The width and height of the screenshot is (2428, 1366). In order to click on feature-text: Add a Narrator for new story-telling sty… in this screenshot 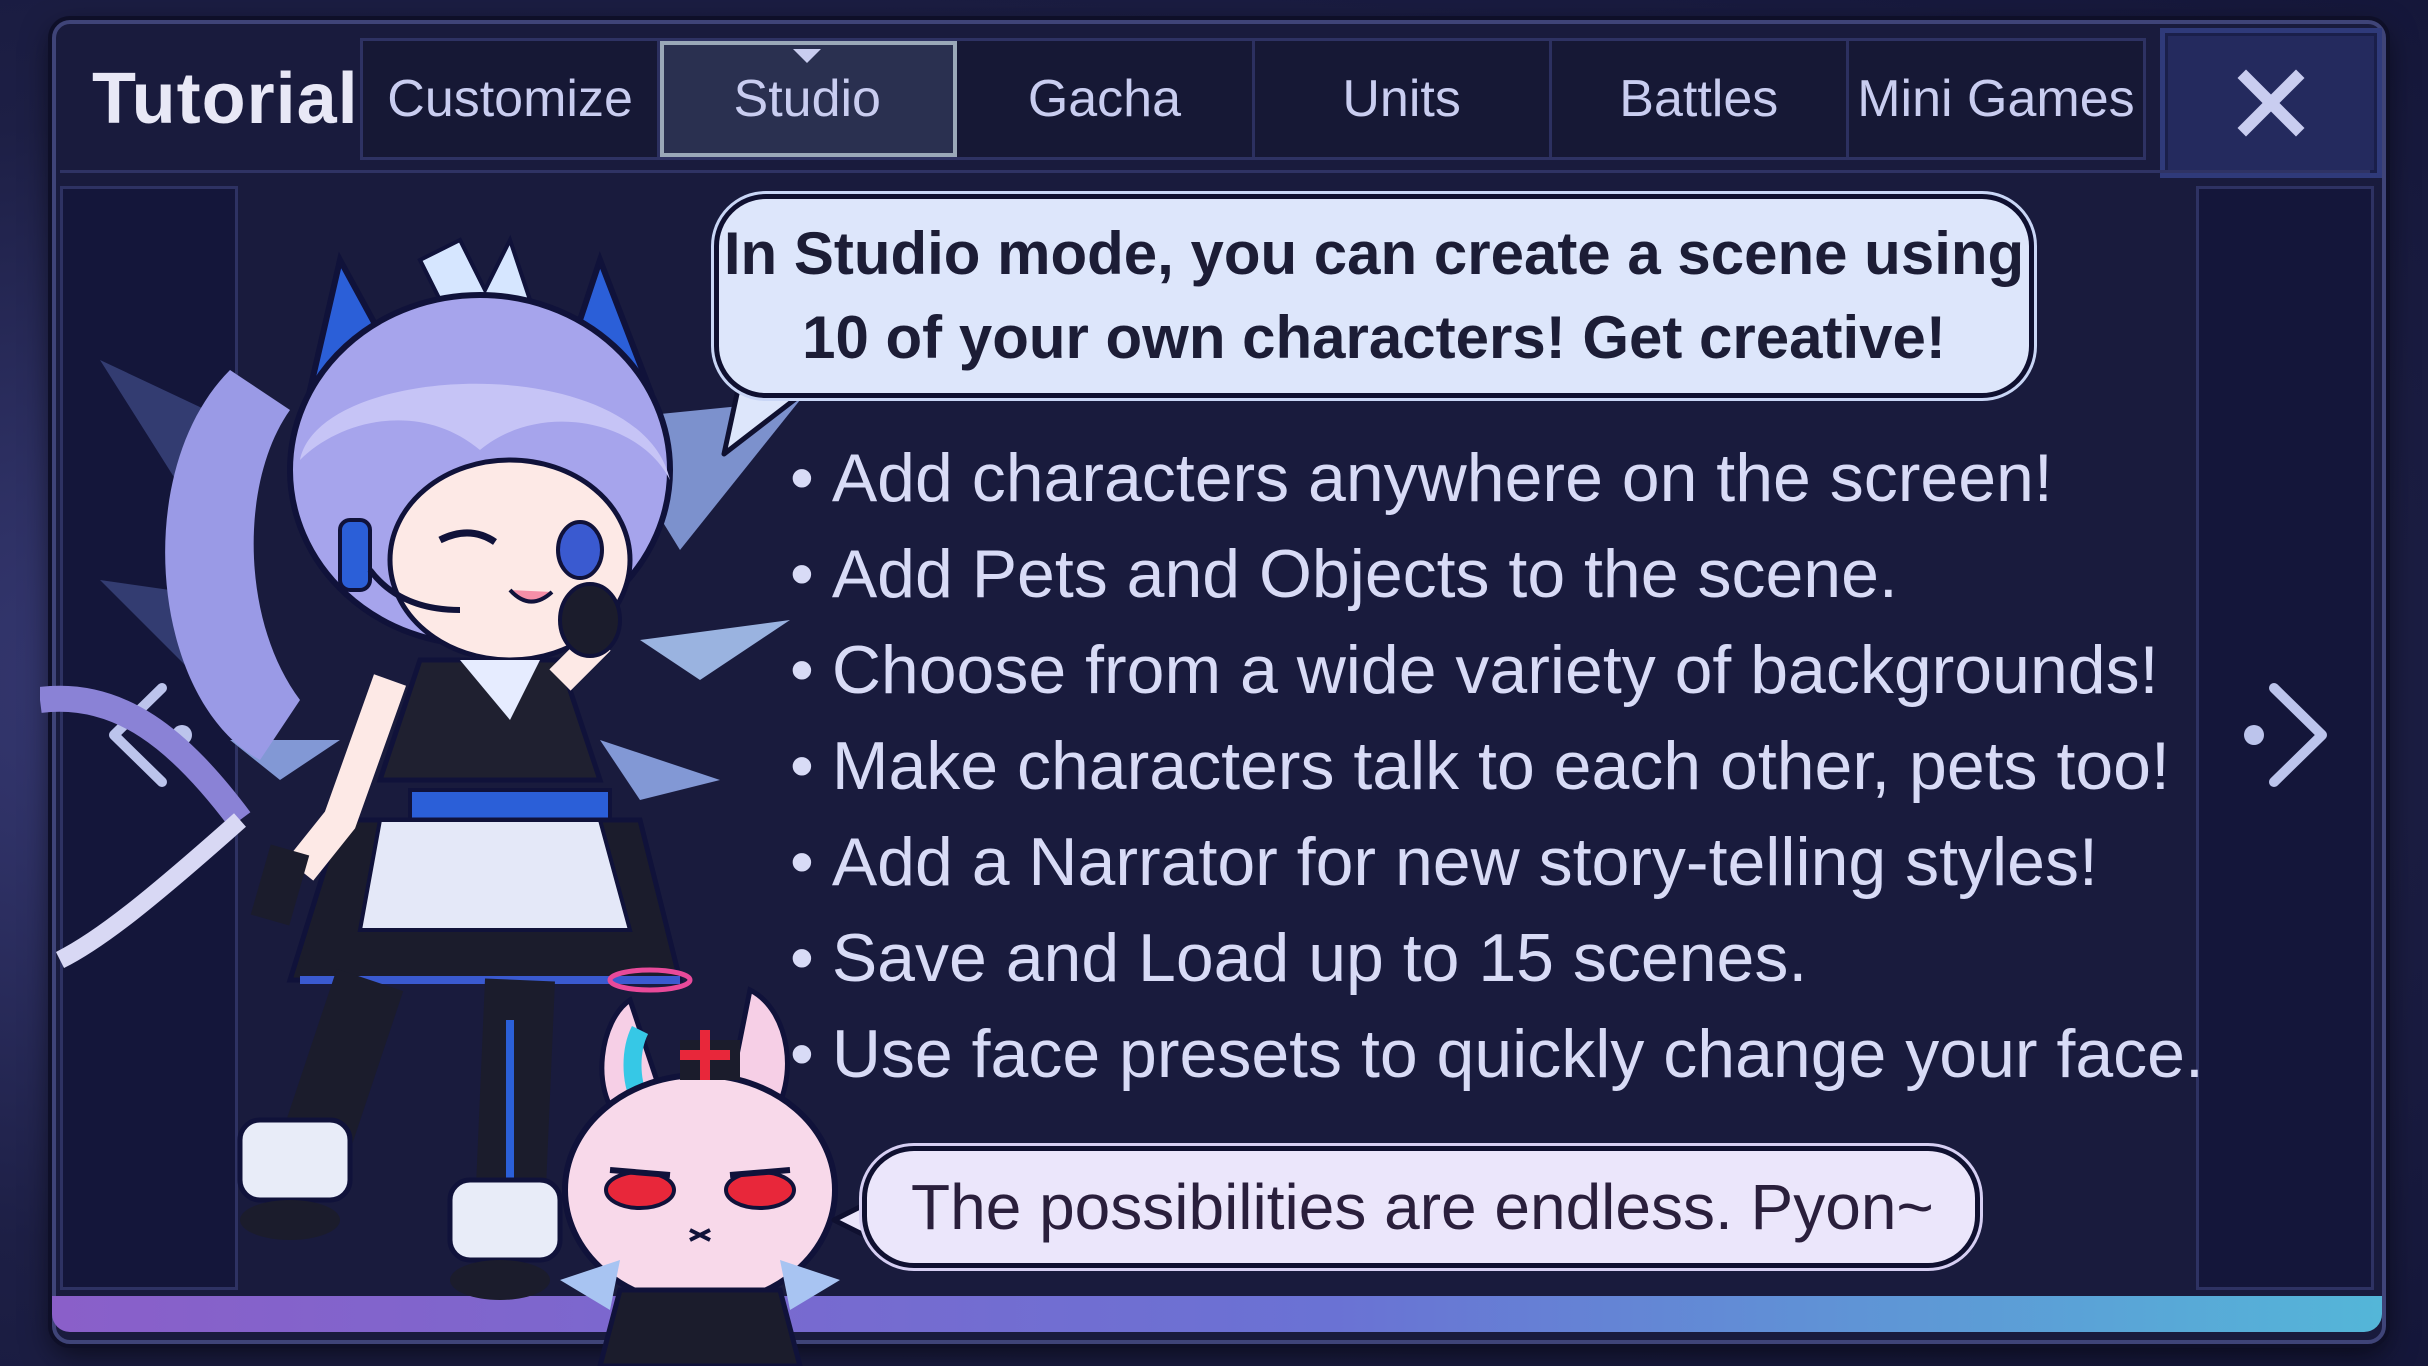, I will do `click(1464, 862)`.